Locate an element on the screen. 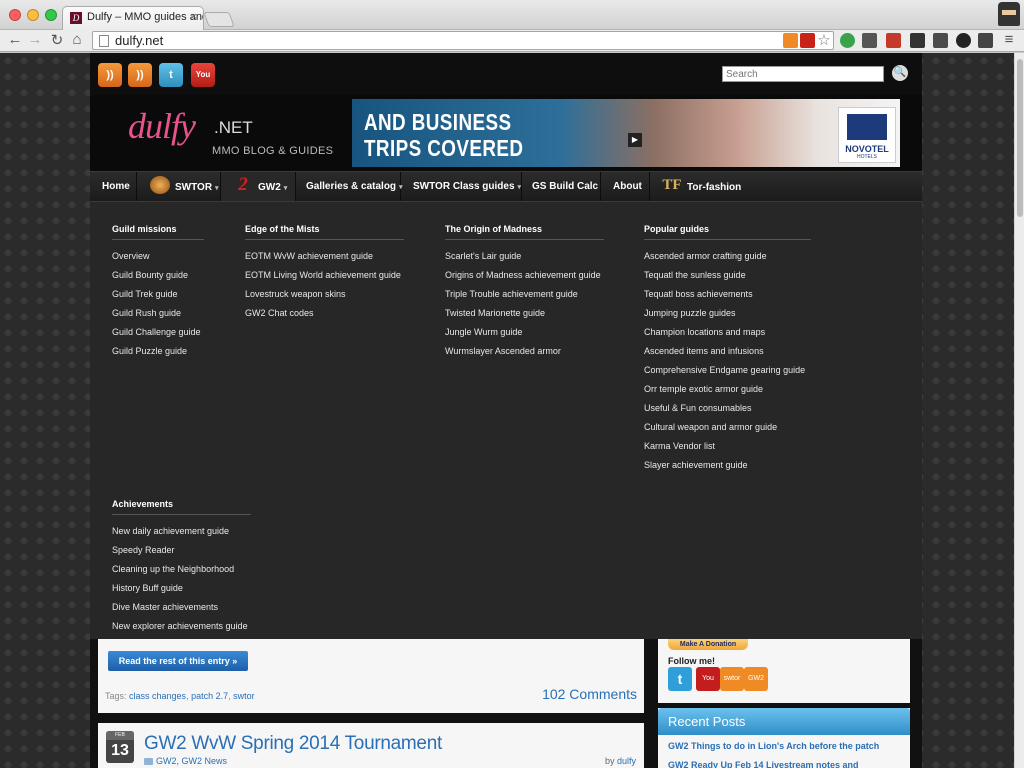  wrench-icon is located at coordinates (985, 40).